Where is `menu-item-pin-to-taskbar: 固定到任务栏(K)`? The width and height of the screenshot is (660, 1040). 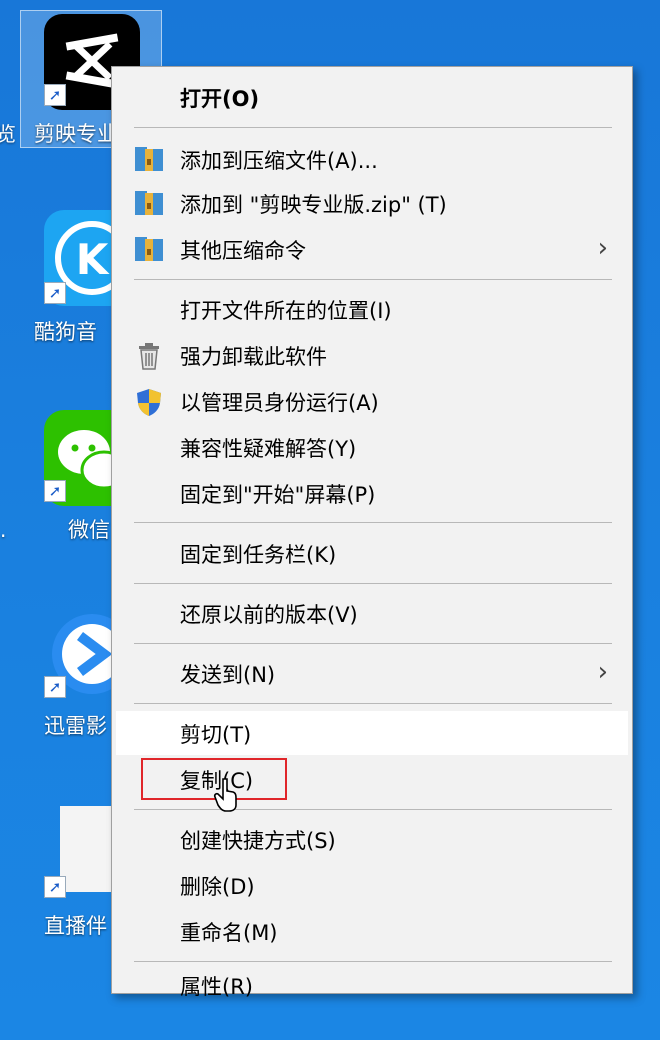
menu-item-pin-to-taskbar: 固定到任务栏(K) is located at coordinates (372, 553).